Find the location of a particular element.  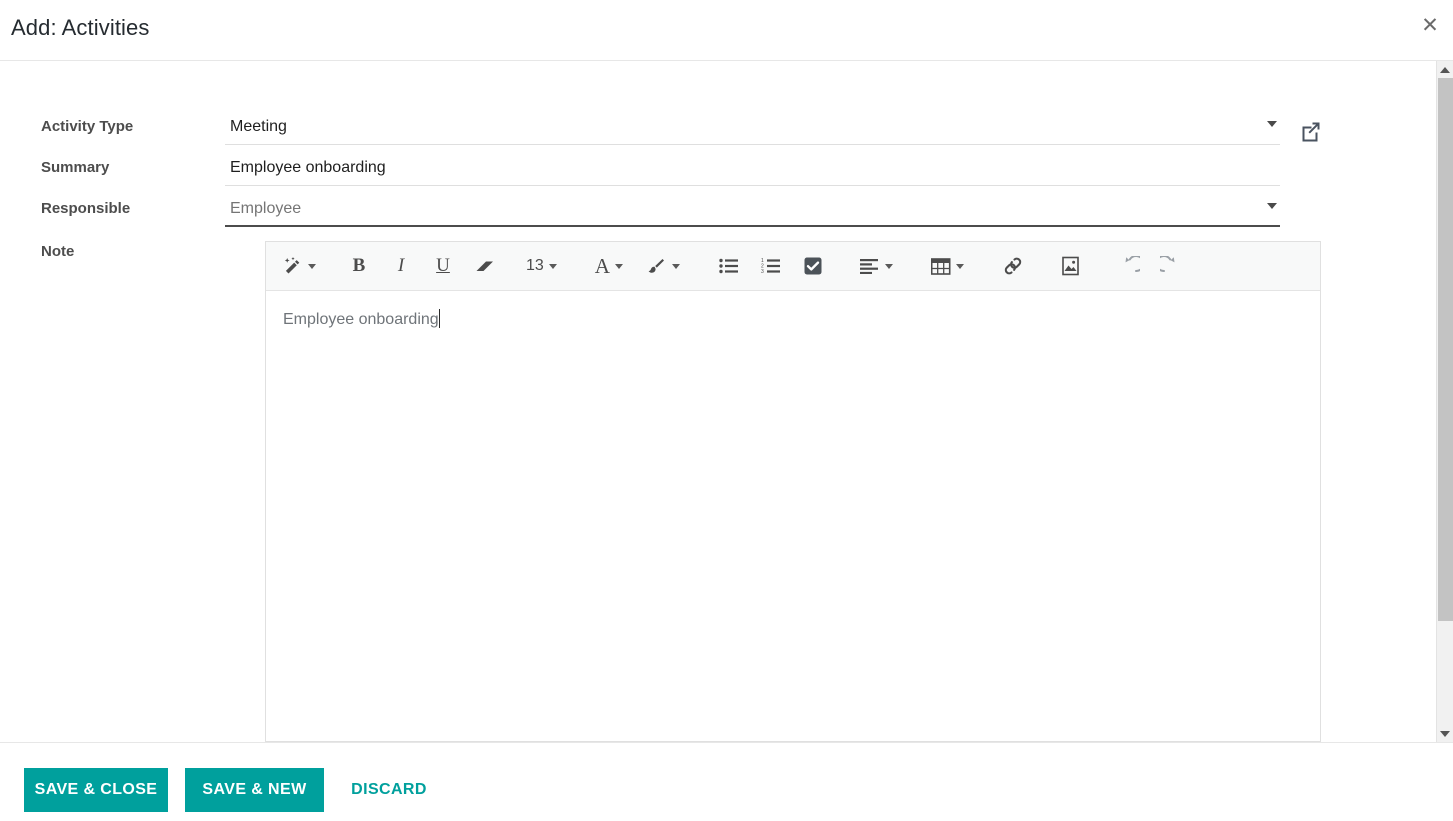

font-size-value: 13 is located at coordinates (535, 265).